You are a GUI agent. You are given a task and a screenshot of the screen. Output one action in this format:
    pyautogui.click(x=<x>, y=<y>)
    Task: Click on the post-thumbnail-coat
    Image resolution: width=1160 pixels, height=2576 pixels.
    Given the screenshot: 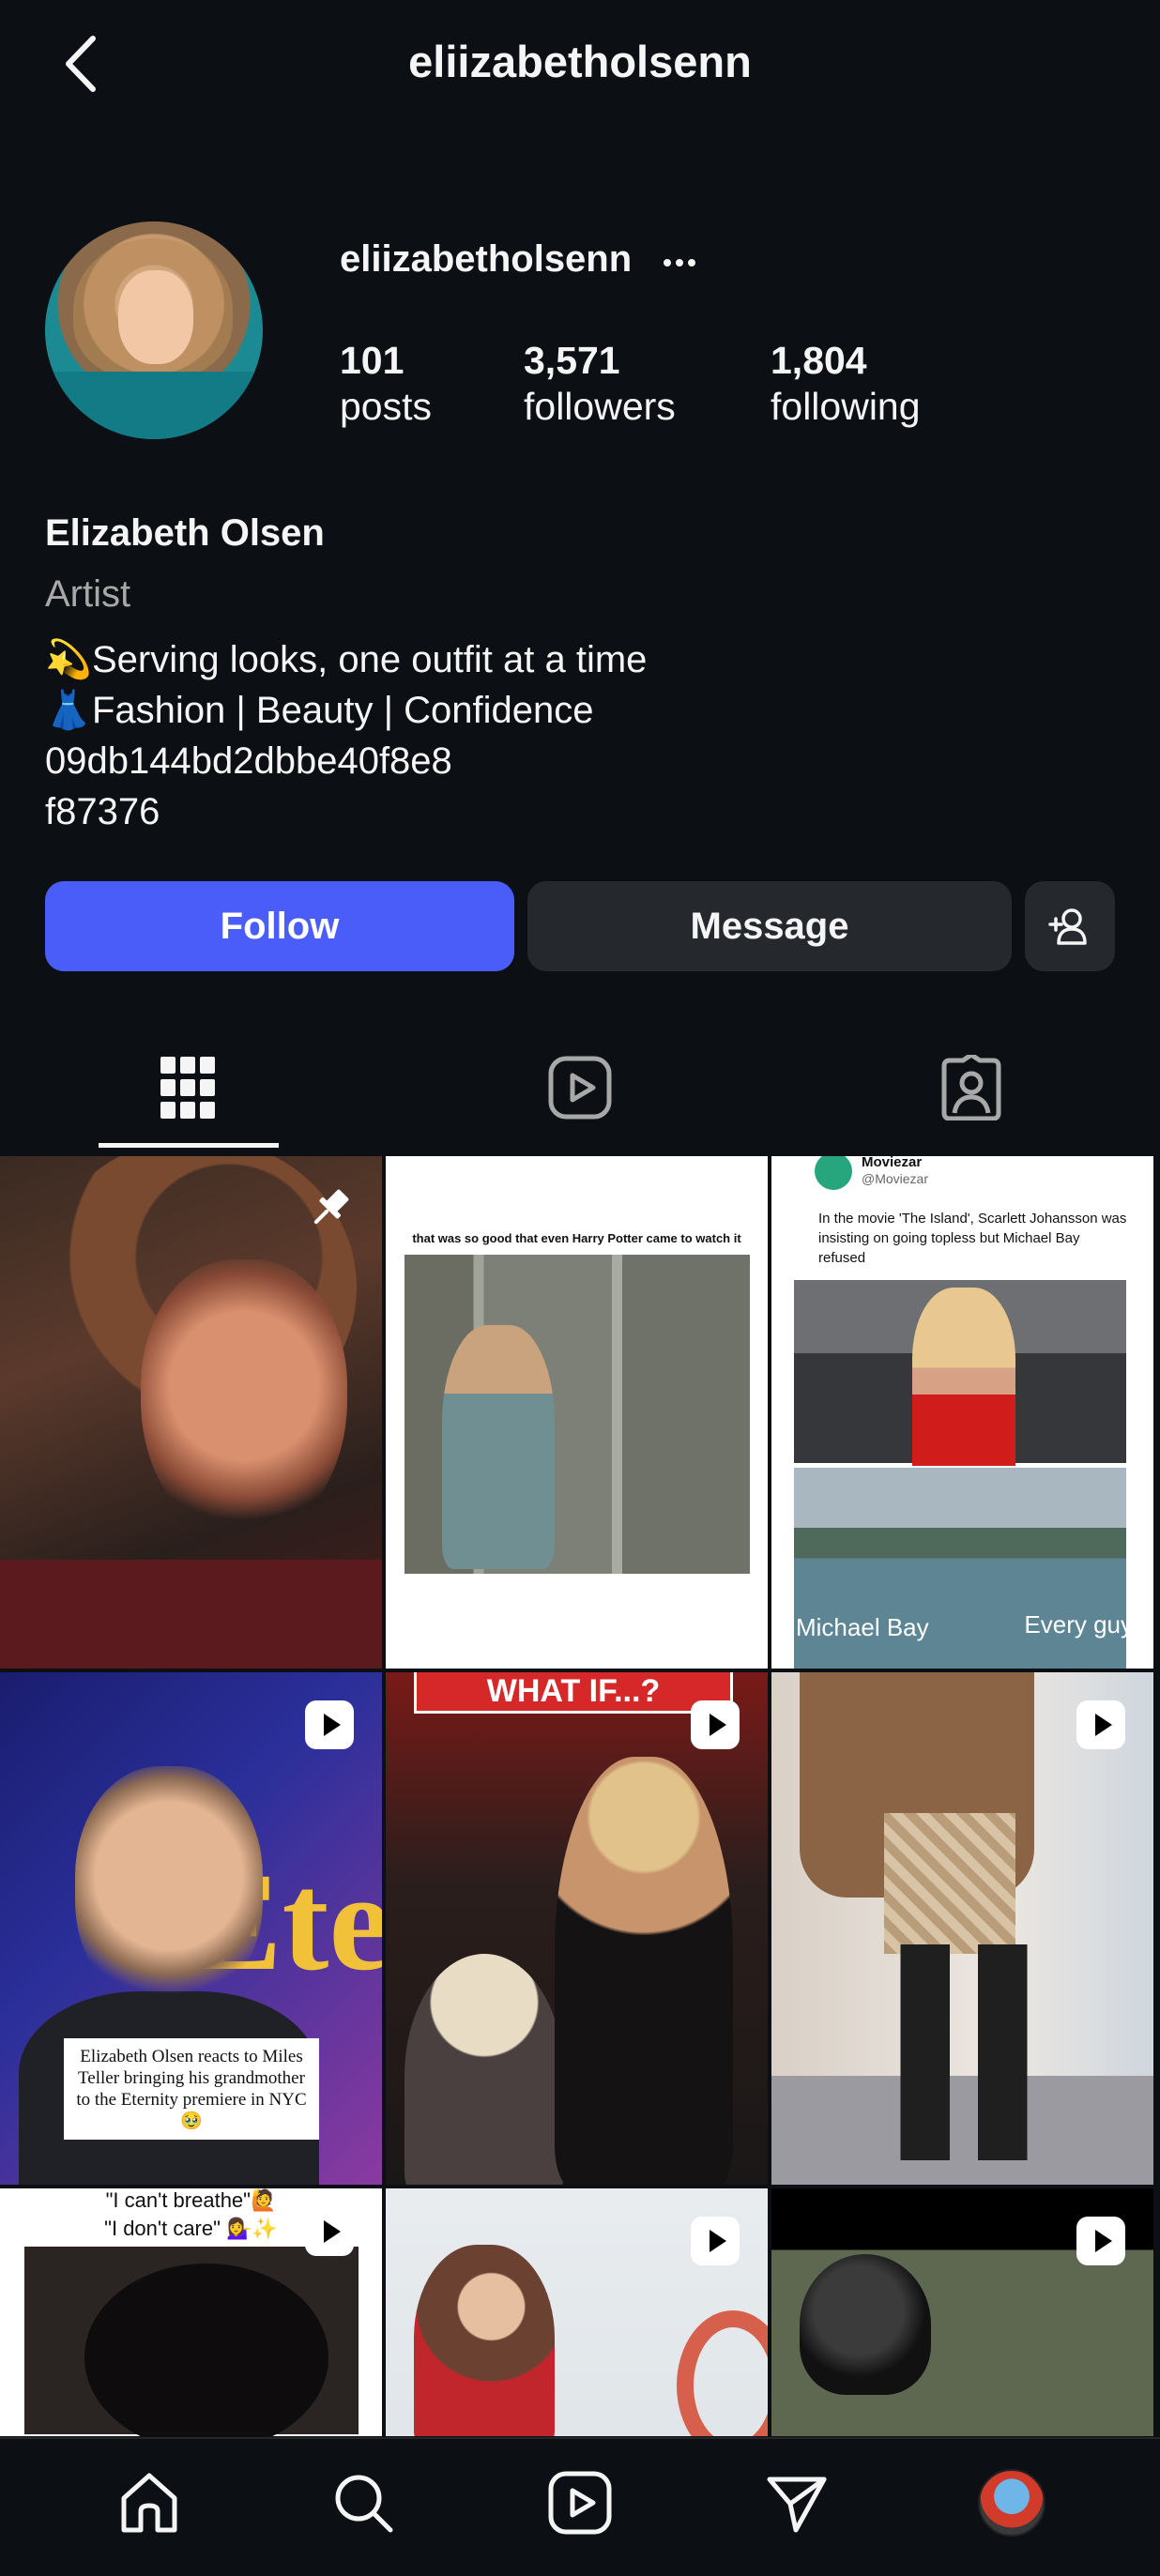 What is the action you would take?
    pyautogui.click(x=191, y=1614)
    